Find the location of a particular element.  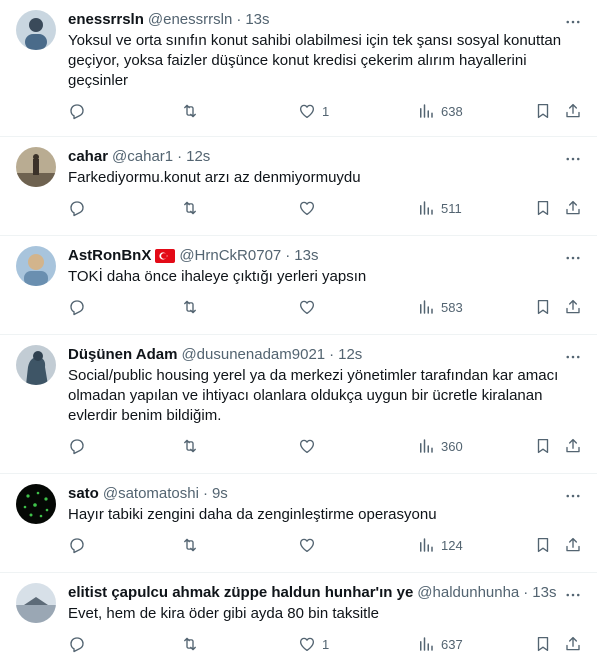

view-count: 360 is located at coordinates (452, 446).